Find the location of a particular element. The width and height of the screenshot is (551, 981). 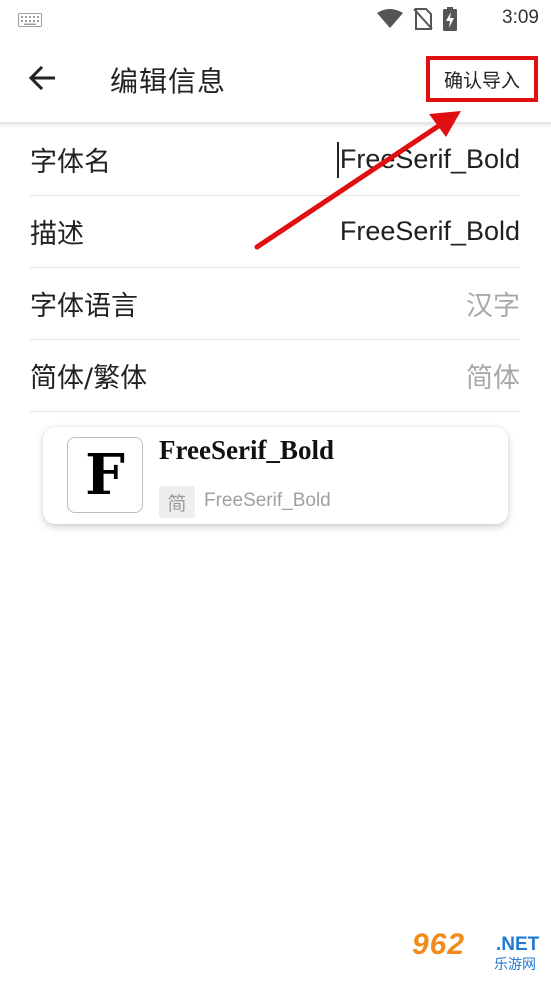

font-name-value: FreeSerif_Bold is located at coordinates (429, 159).